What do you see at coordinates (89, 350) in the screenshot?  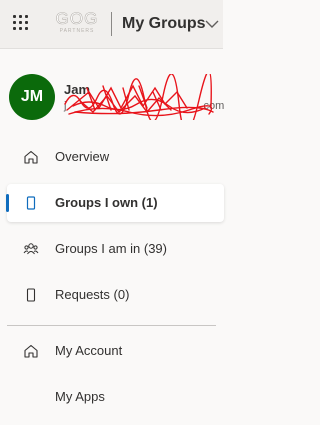 I see `nav-label: My Account` at bounding box center [89, 350].